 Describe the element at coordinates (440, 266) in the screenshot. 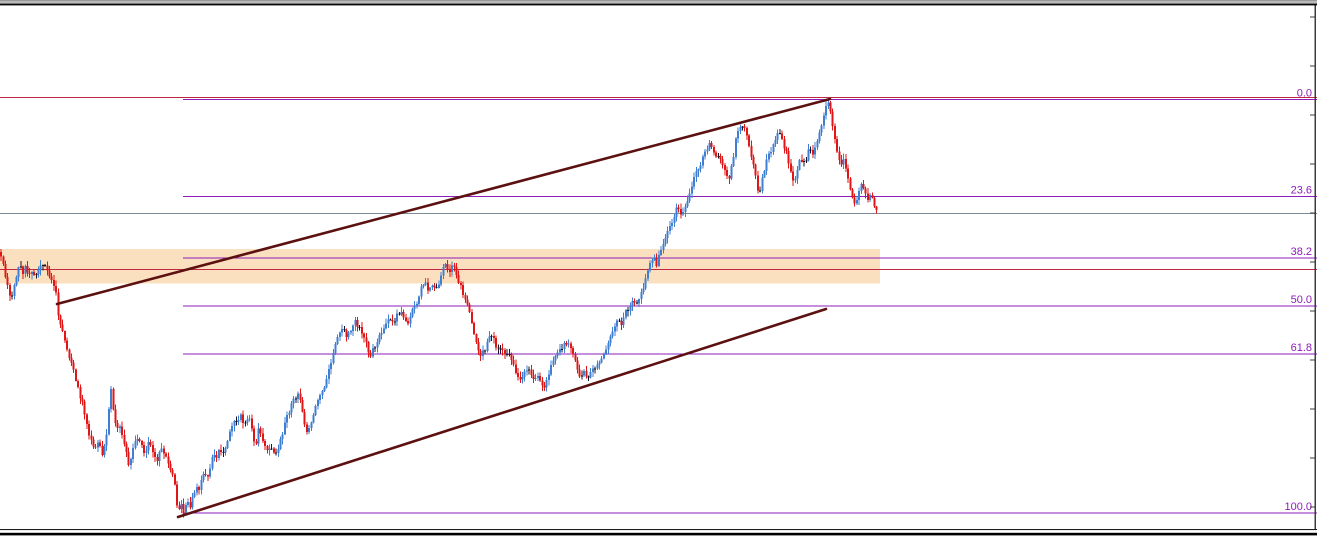

I see `supply-zone` at that location.